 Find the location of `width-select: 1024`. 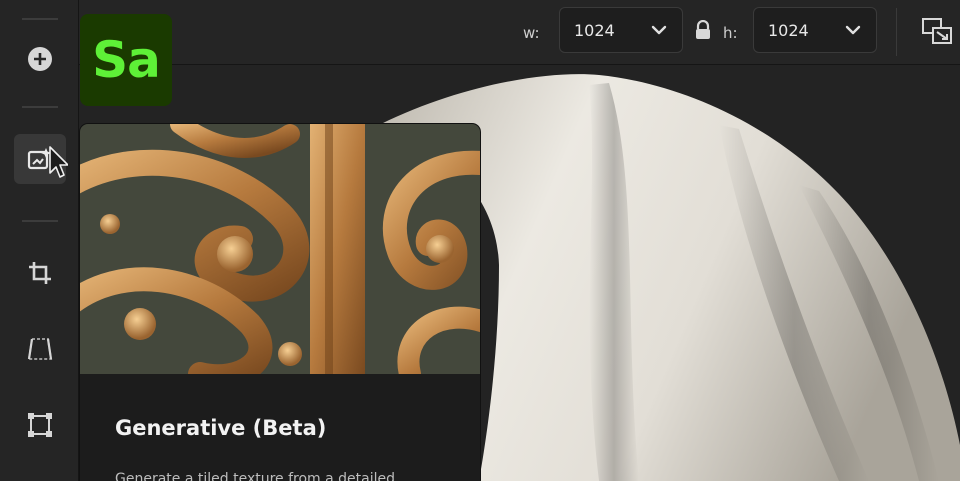

width-select: 1024 is located at coordinates (621, 30).